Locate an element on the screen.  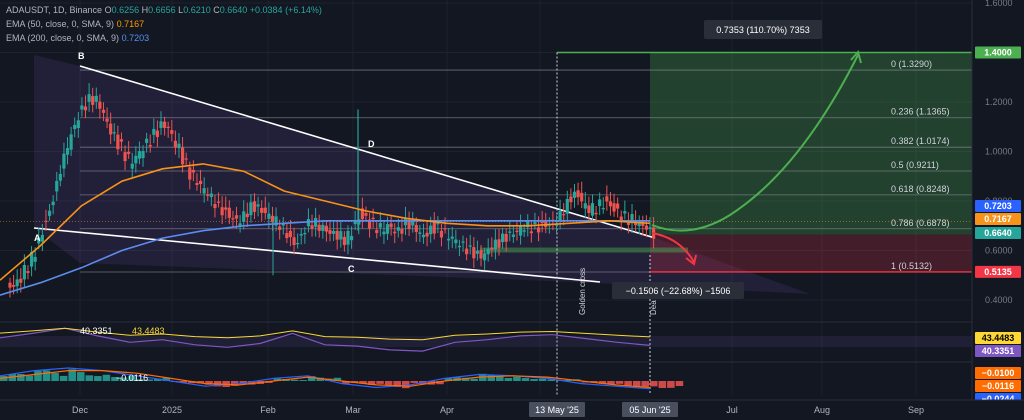
date-badge-label-0: 13 May '25 is located at coordinates (557, 410).